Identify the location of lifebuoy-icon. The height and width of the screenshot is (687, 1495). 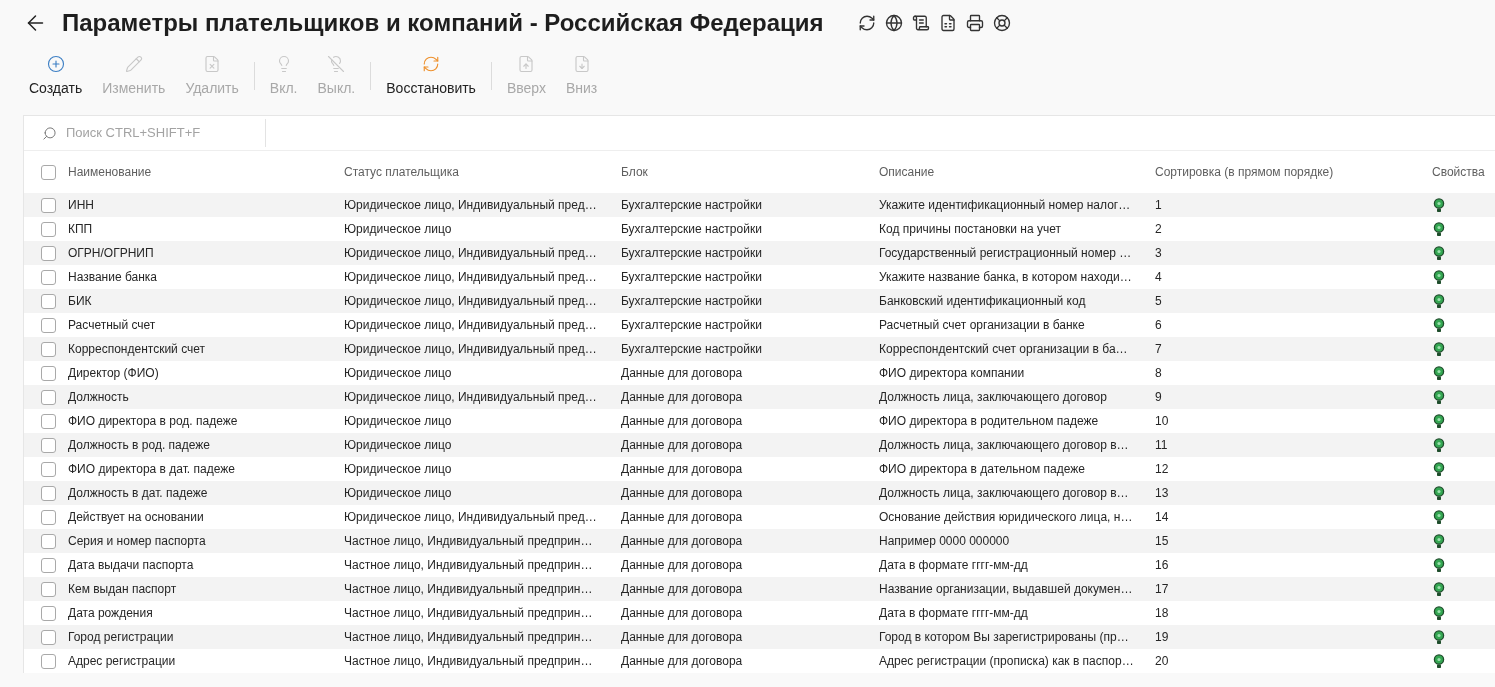
(1001, 23).